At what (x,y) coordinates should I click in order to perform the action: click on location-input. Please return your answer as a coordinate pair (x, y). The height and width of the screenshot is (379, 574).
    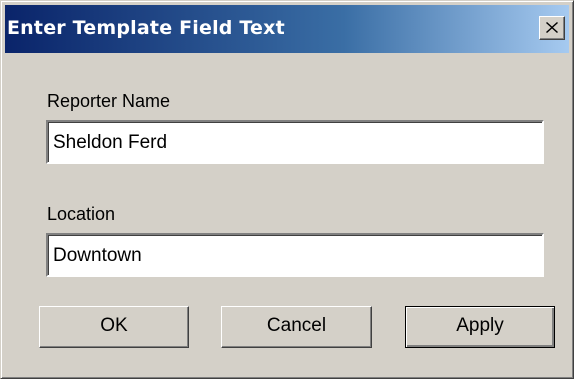
    Looking at the image, I should click on (295, 255).